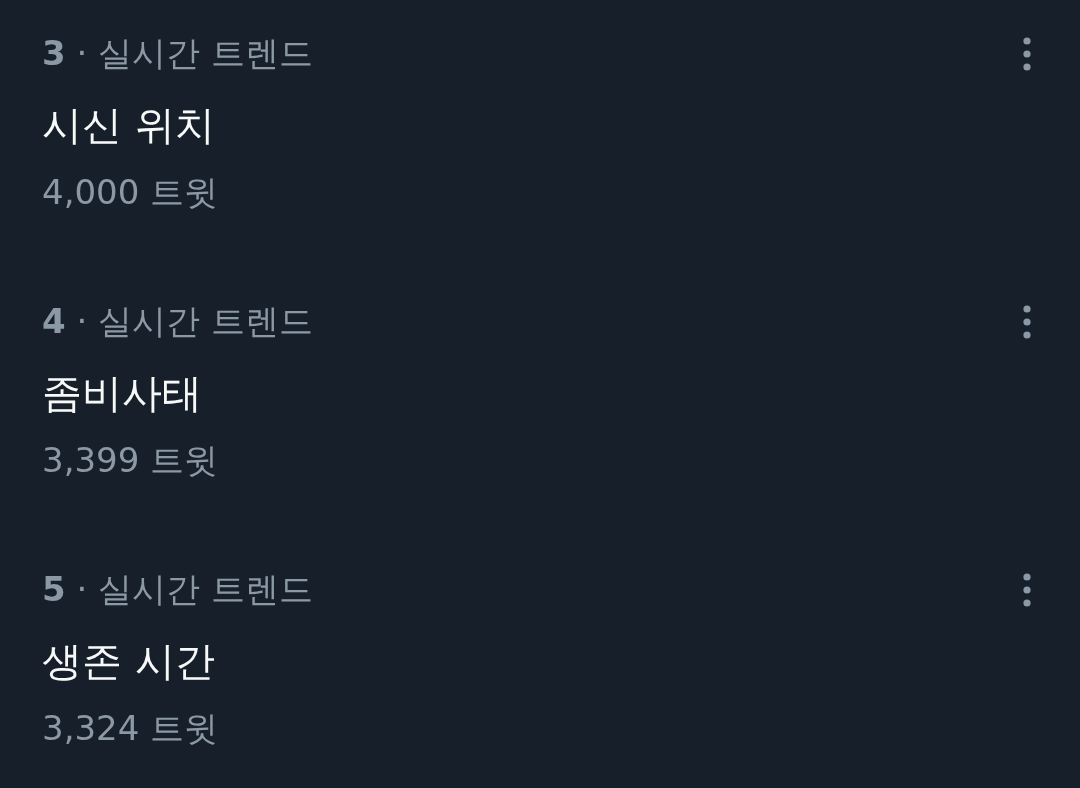 This screenshot has width=1080, height=788. What do you see at coordinates (177, 589) in the screenshot?
I see `trend-context: 5 · 실시간 트렌드` at bounding box center [177, 589].